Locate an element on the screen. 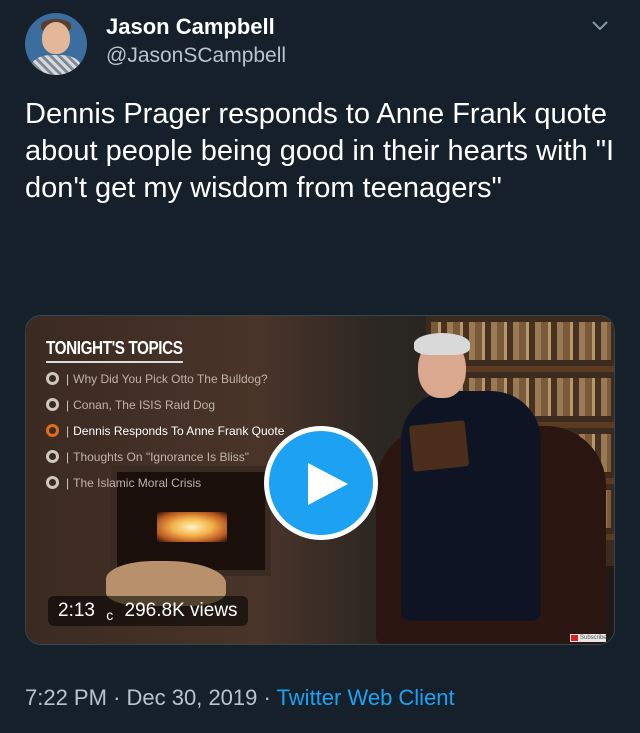 The image size is (640, 733). topic-item: | Thoughts On "Ignorance Is Bliss" is located at coordinates (165, 457).